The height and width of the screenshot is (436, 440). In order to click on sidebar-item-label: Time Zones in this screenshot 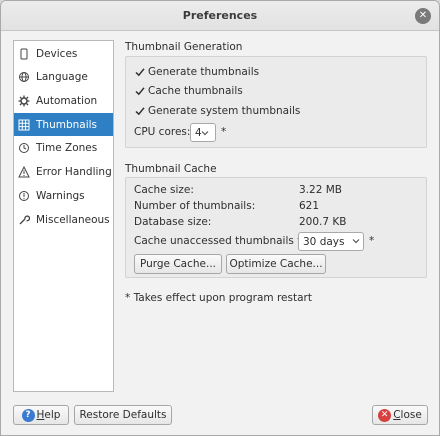, I will do `click(67, 147)`.